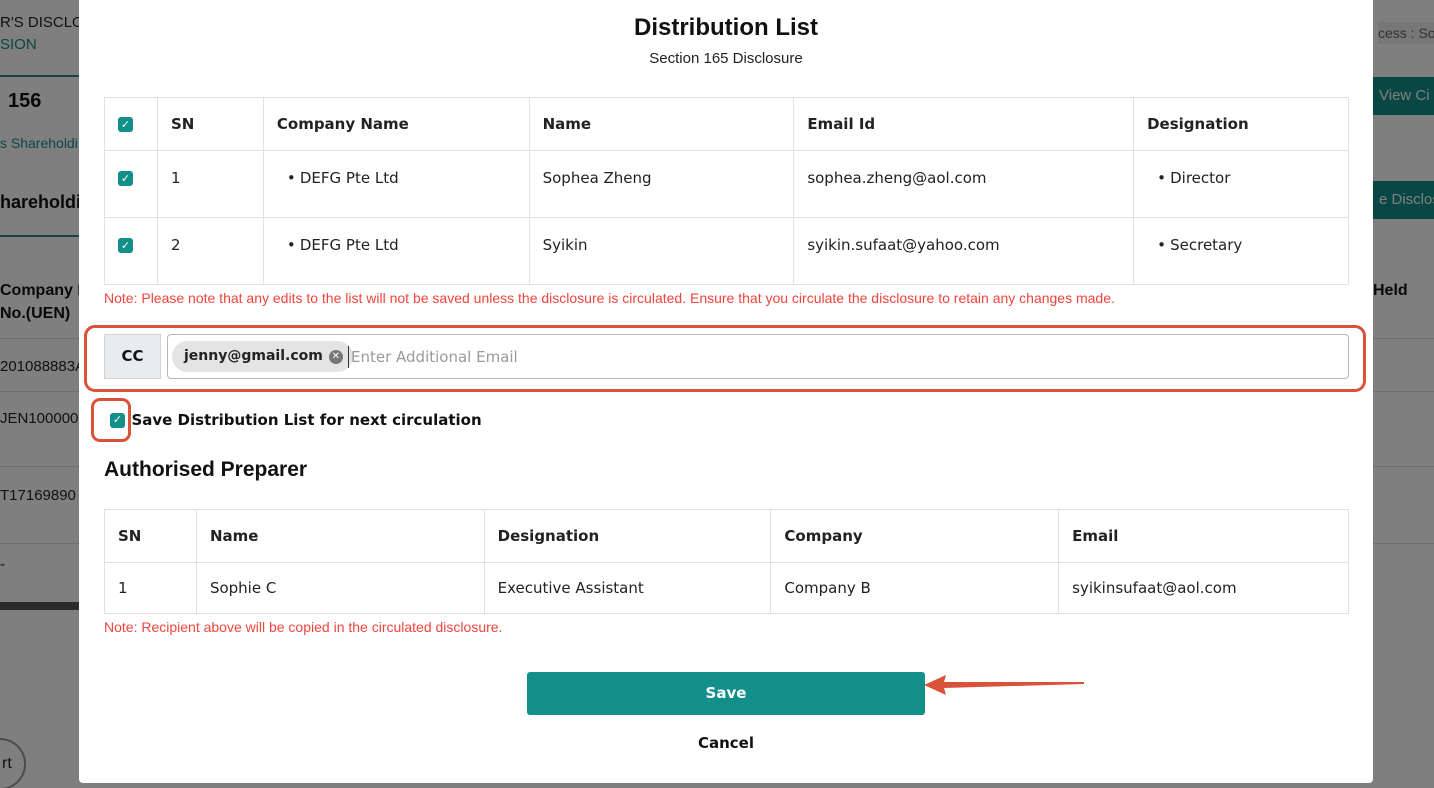 Image resolution: width=1434 pixels, height=788 pixels. Describe the element at coordinates (661, 184) in the screenshot. I see `name-cell: Sophea Zheng` at that location.